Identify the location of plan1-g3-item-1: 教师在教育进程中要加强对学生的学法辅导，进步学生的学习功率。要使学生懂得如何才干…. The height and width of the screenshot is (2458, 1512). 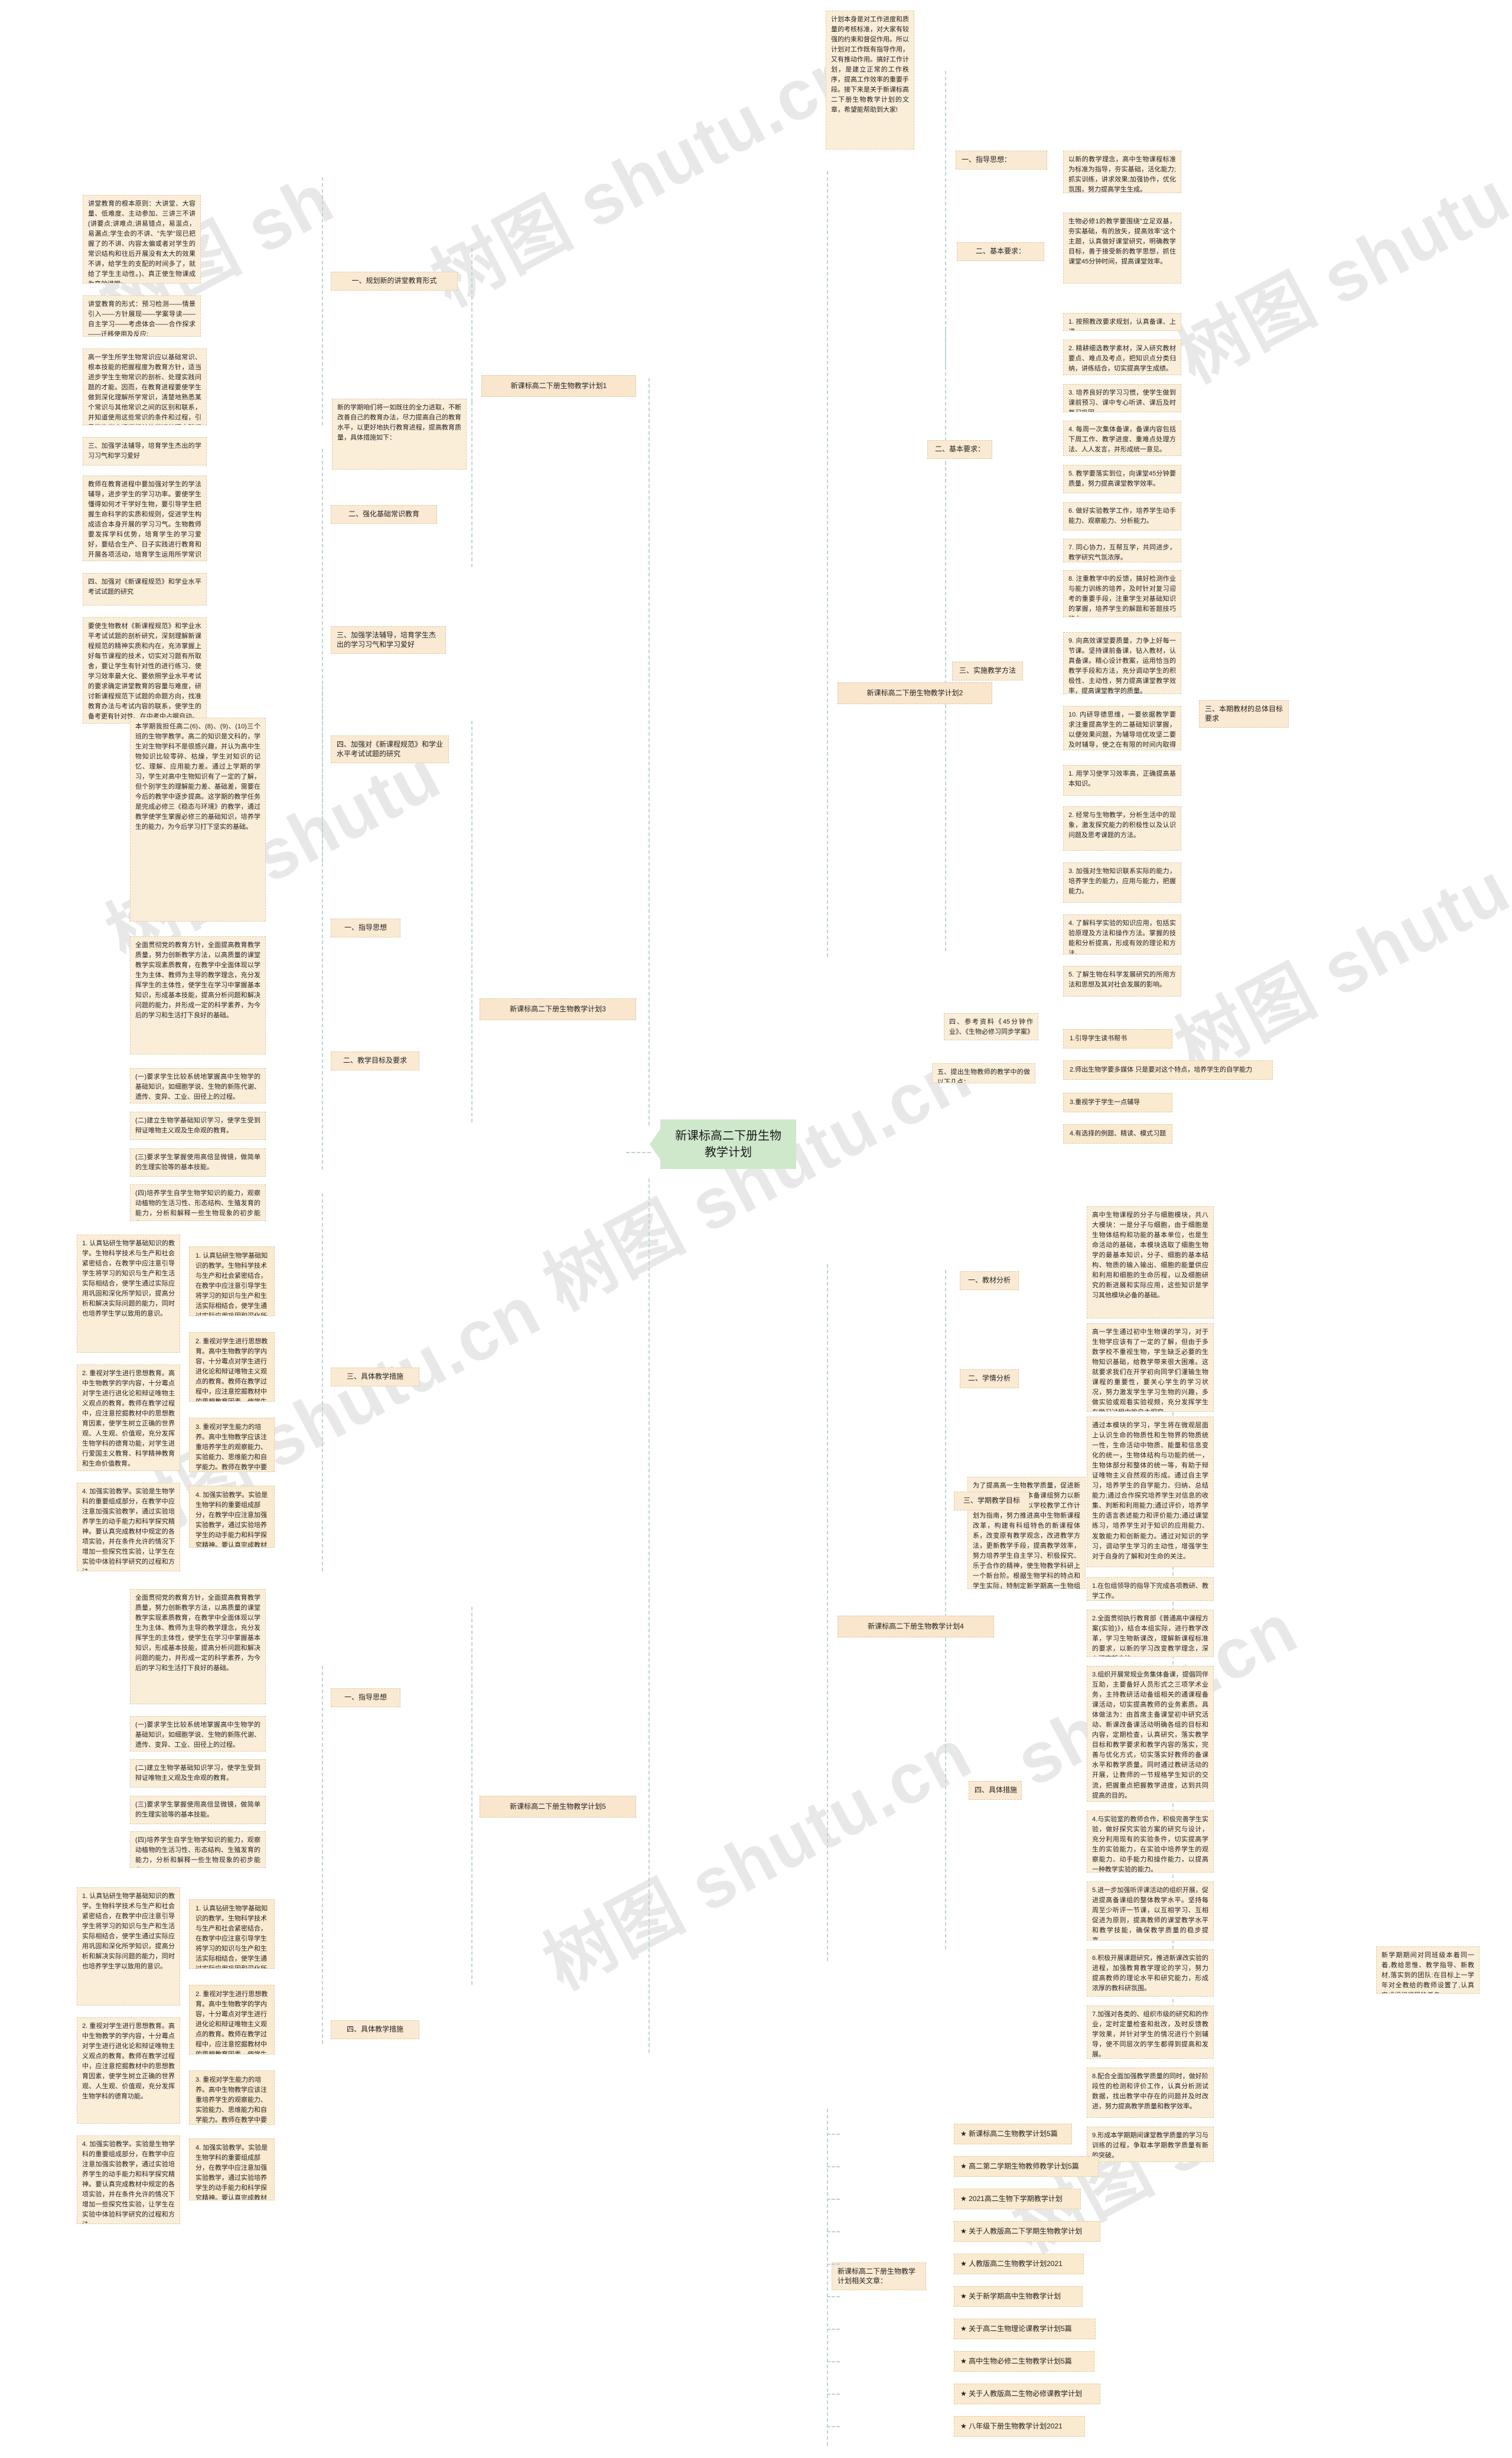
(145, 518).